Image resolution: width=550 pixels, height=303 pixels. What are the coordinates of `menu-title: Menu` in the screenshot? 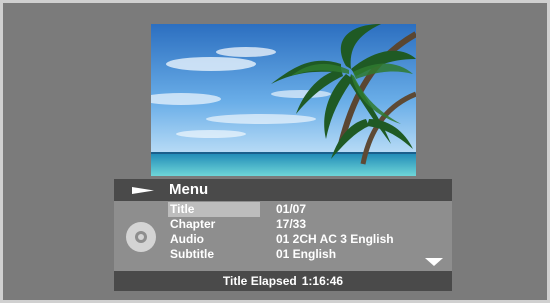 It's located at (189, 189).